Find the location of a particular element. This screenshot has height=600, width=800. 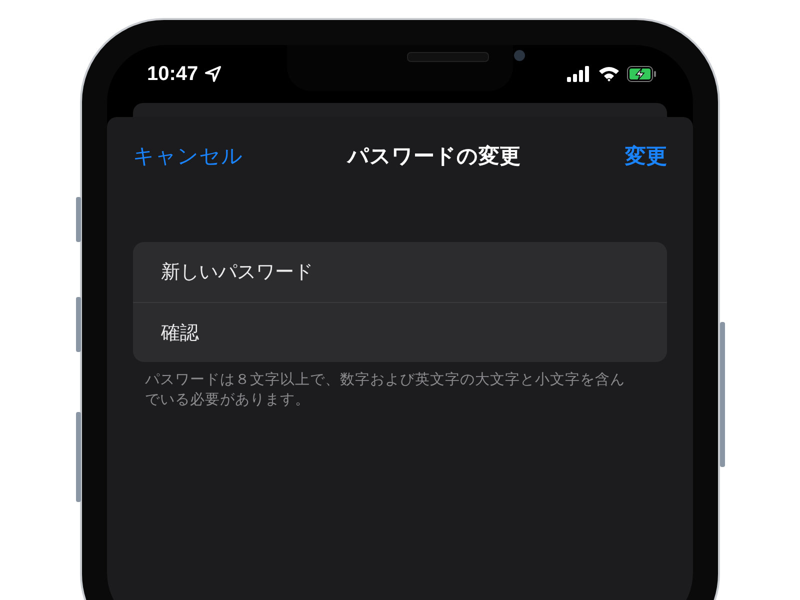

wifi-icon is located at coordinates (609, 74).